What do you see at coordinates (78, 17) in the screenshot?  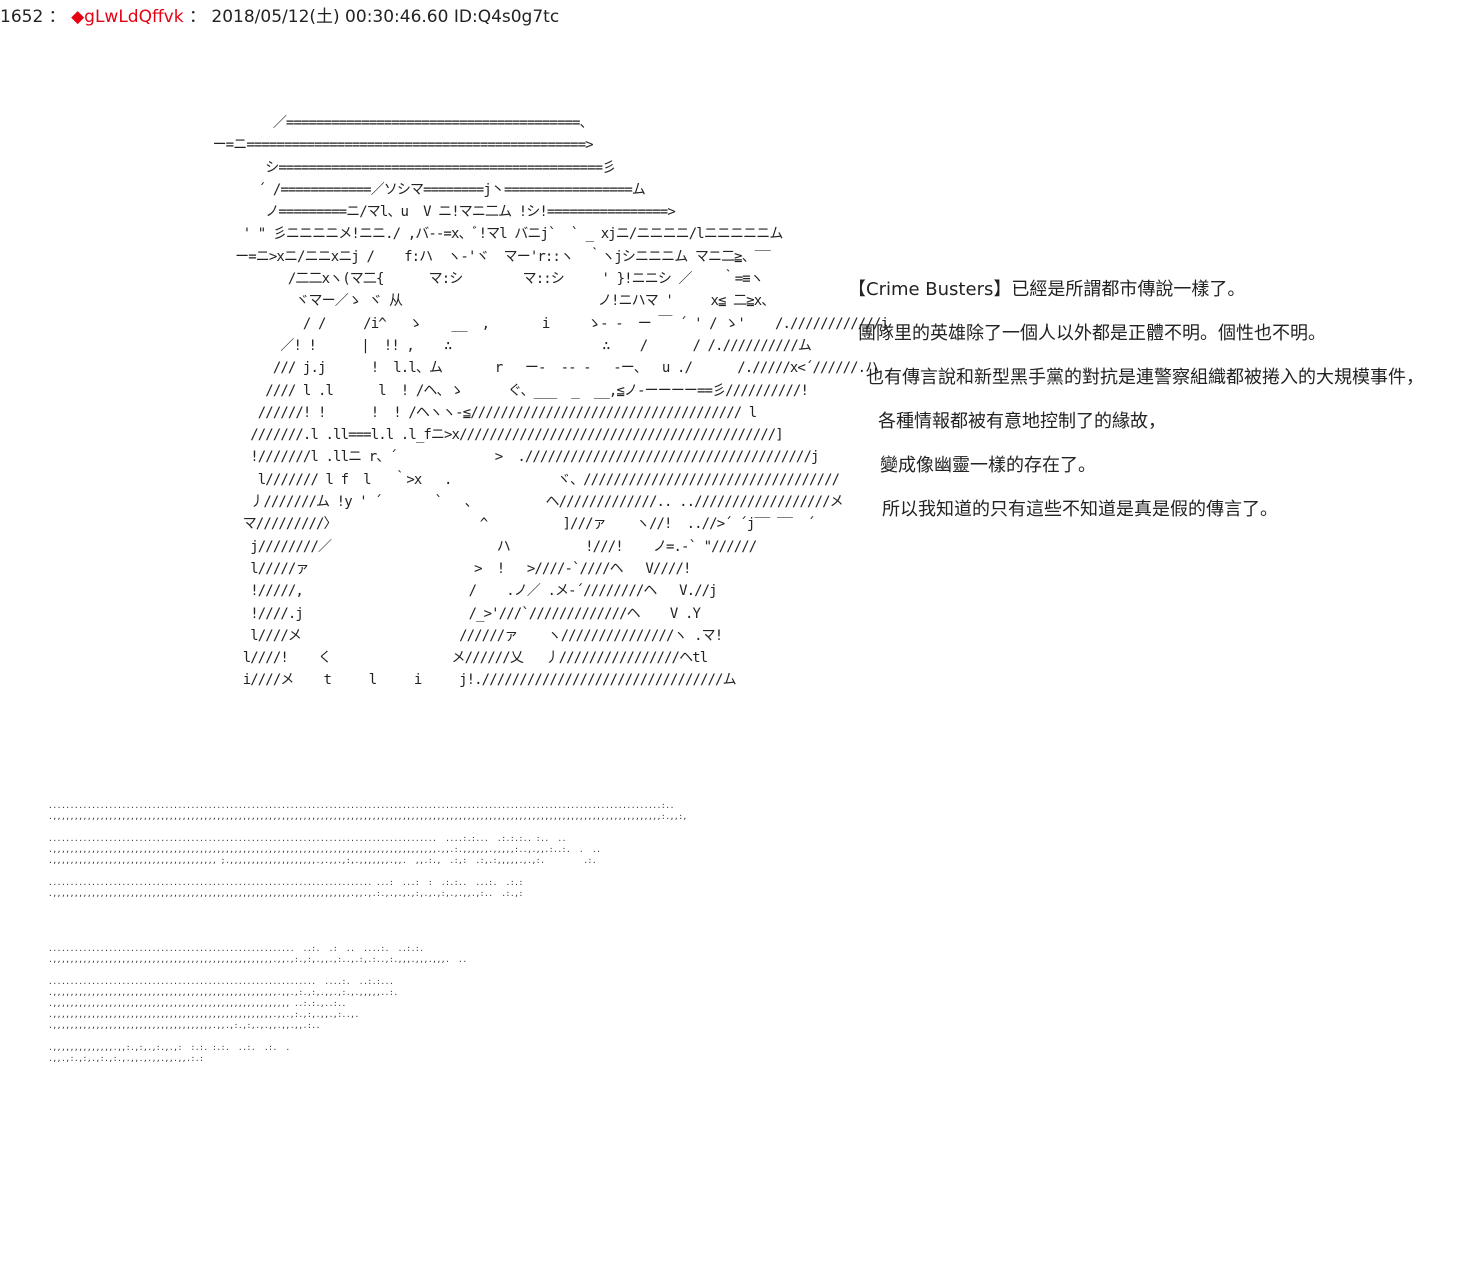 I see `trip-mark: ◆` at bounding box center [78, 17].